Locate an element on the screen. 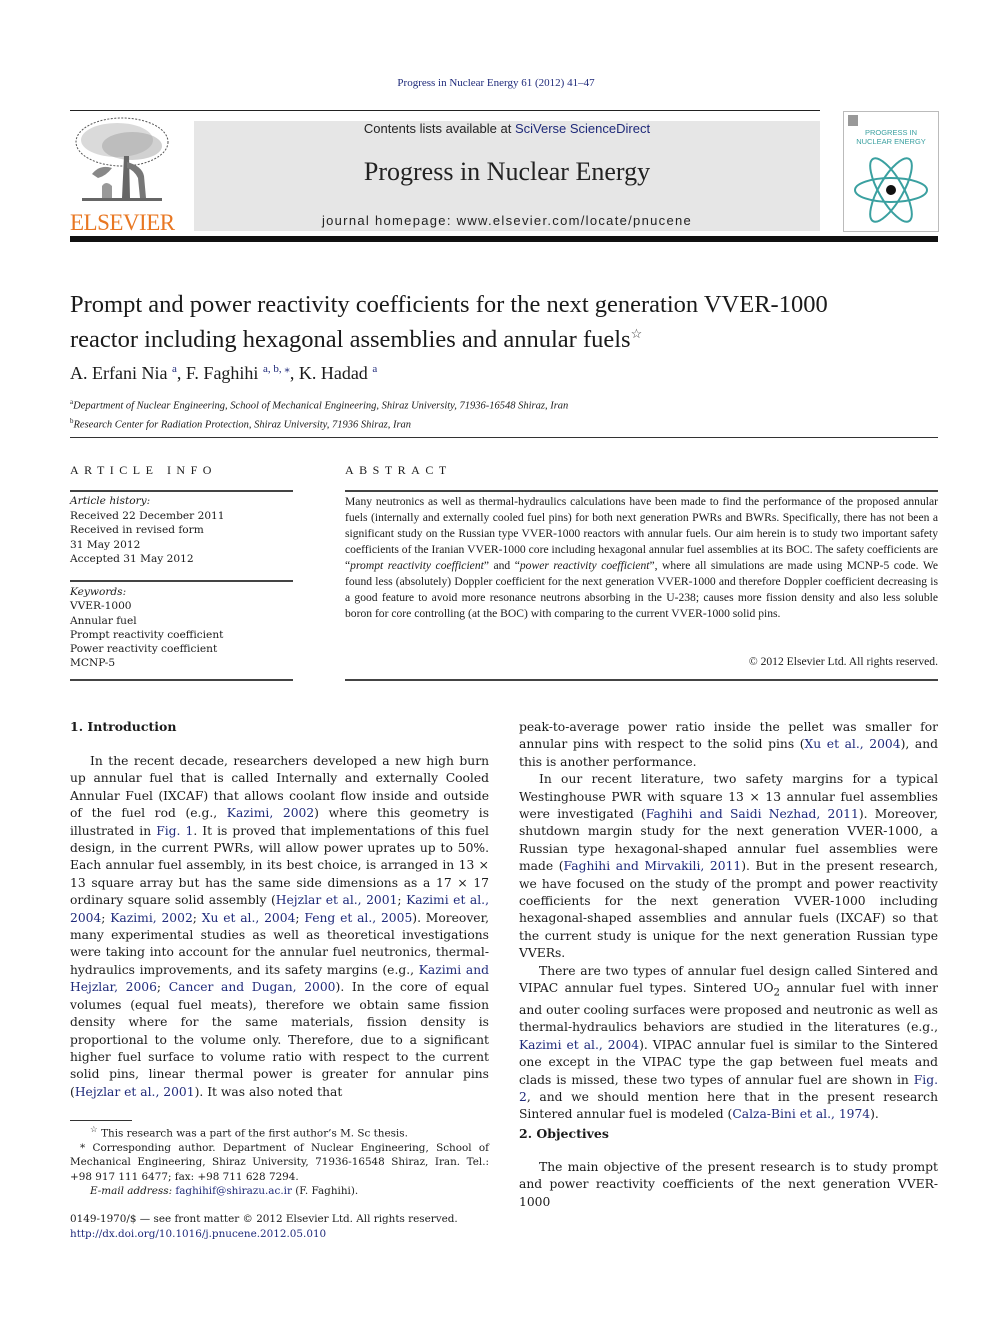  footnote-rule is located at coordinates (101, 1120).